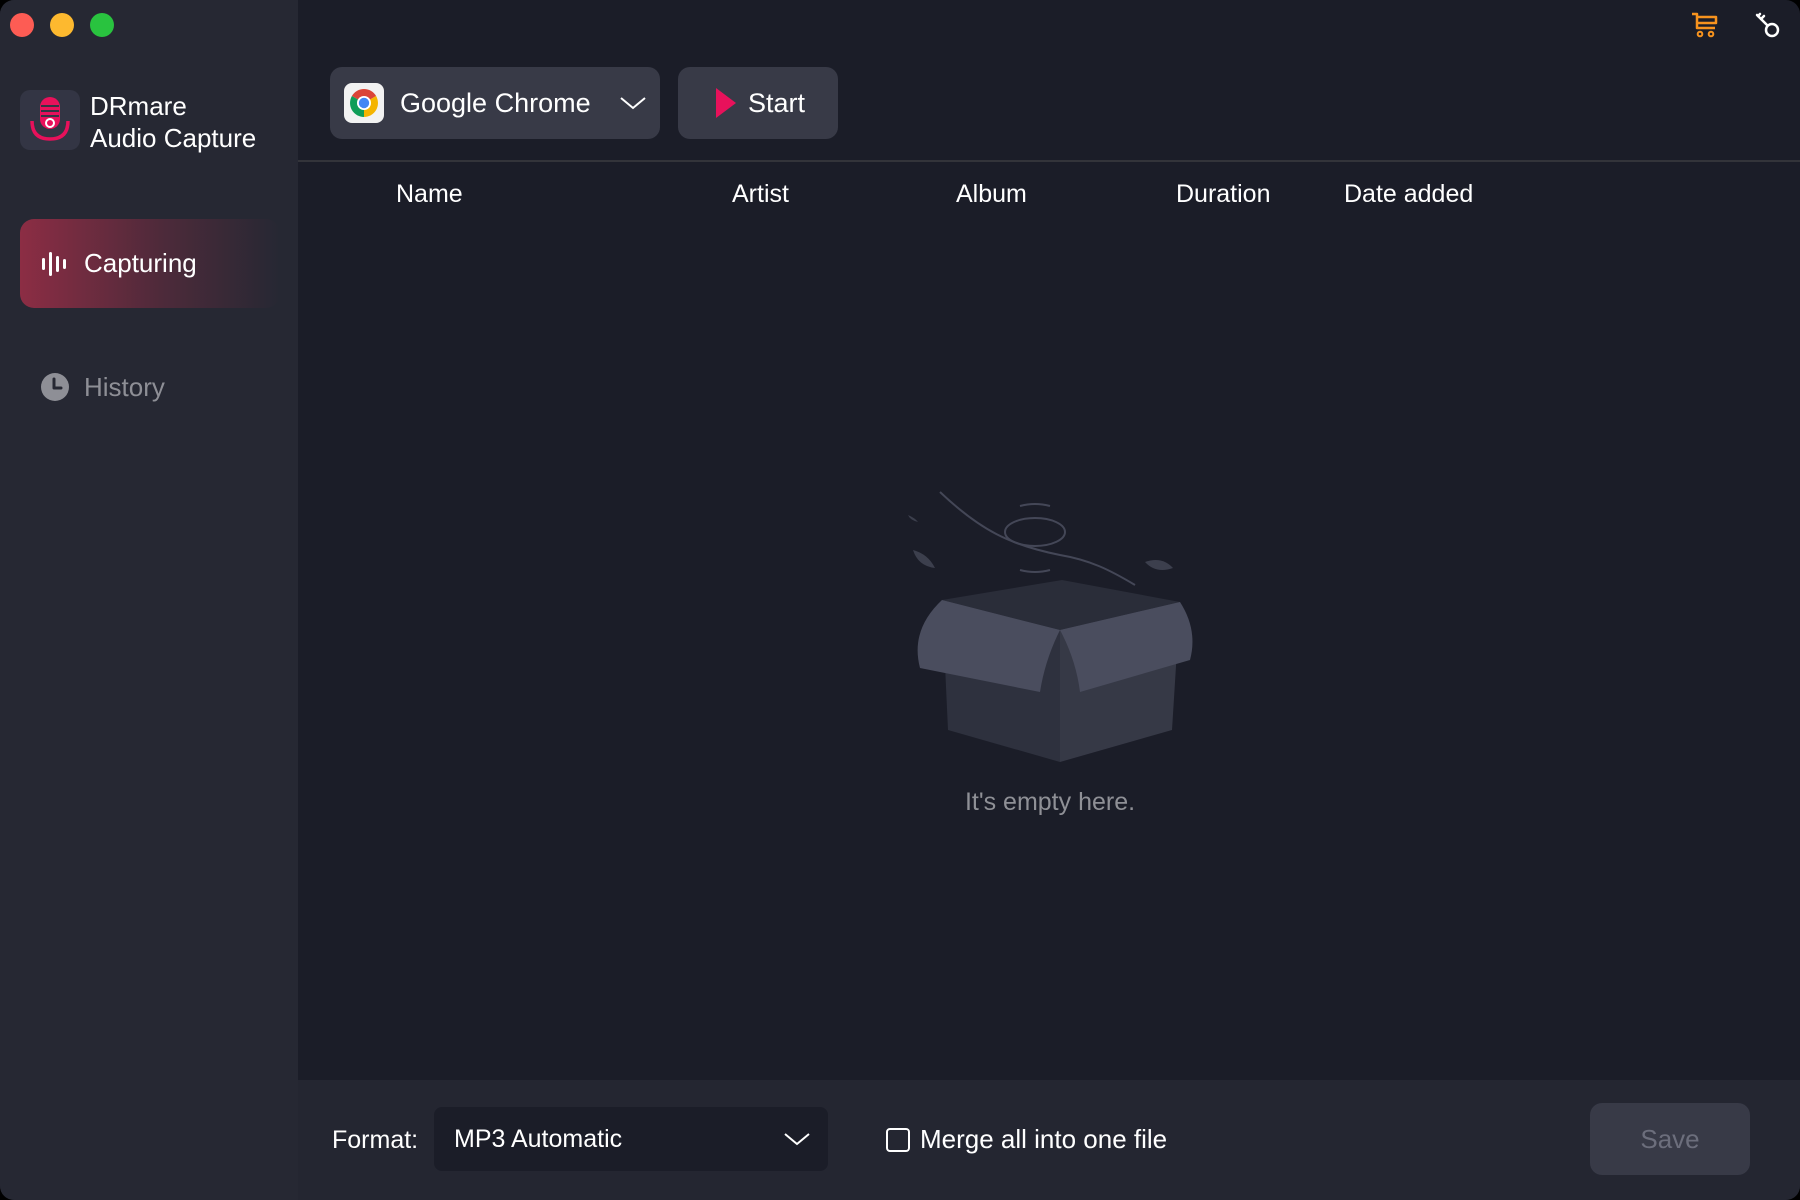 The width and height of the screenshot is (1800, 1200). What do you see at coordinates (173, 122) in the screenshot?
I see `app-name: DRmare Audio Capture` at bounding box center [173, 122].